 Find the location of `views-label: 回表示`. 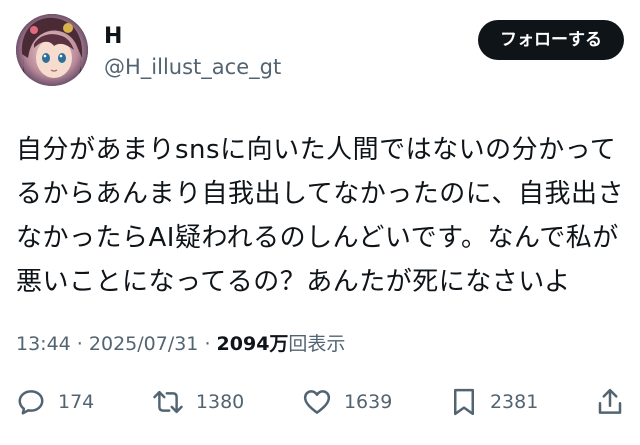

views-label: 回表示 is located at coordinates (317, 344).